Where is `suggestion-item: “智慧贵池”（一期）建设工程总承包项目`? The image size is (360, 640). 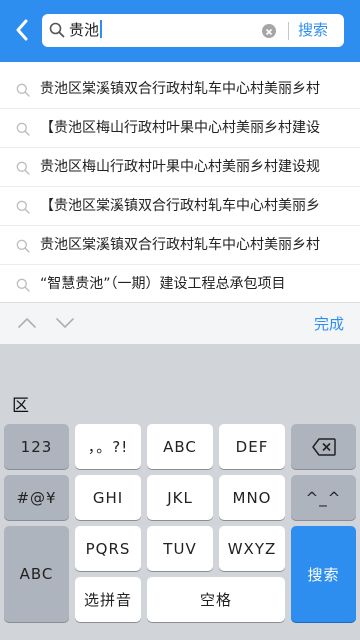
suggestion-item: “智慧贵池”（一期）建设工程总承包项目 is located at coordinates (180, 284).